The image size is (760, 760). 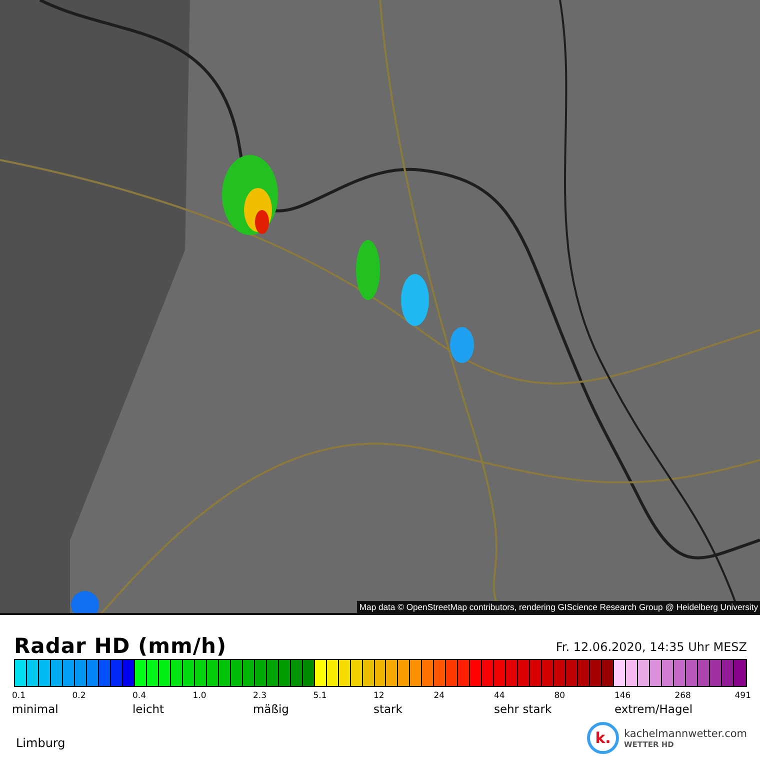 I want to click on tick-label: 44, so click(x=500, y=696).